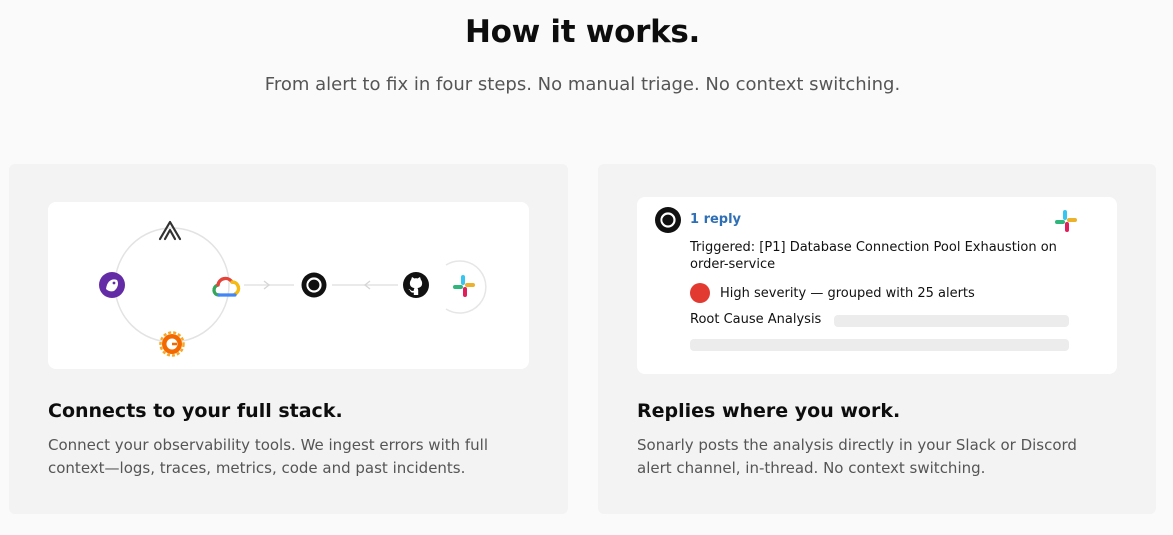 The image size is (1173, 535). What do you see at coordinates (769, 411) in the screenshot?
I see `card-title: Replies where you work.` at bounding box center [769, 411].